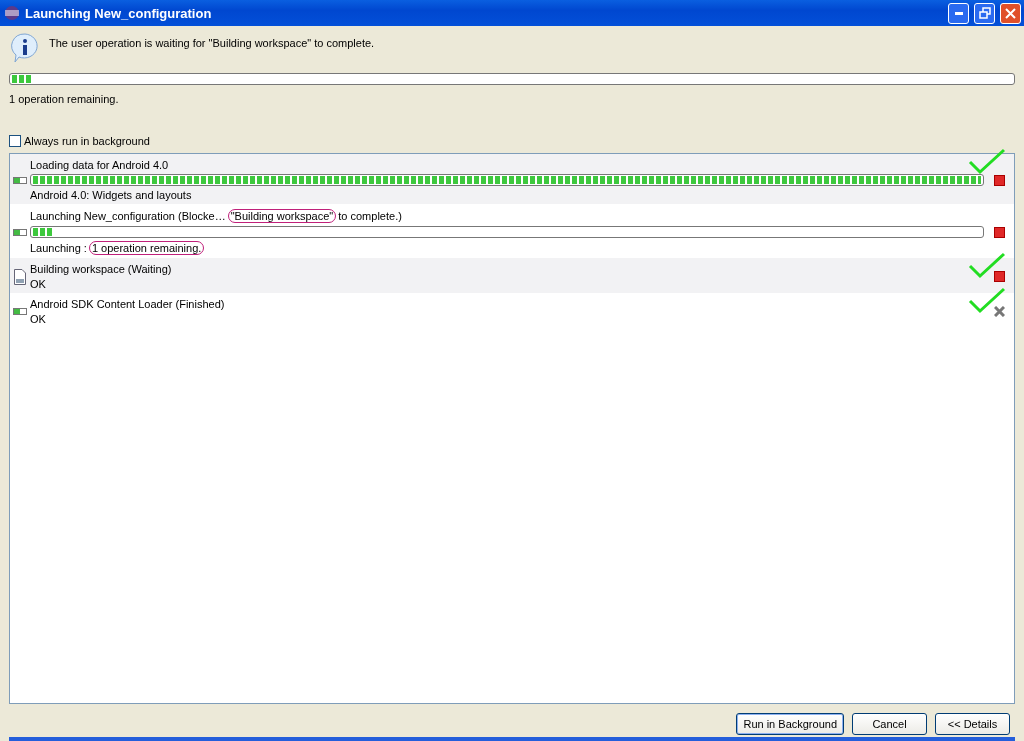 The image size is (1024, 741). I want to click on app-icon, so click(12, 13).